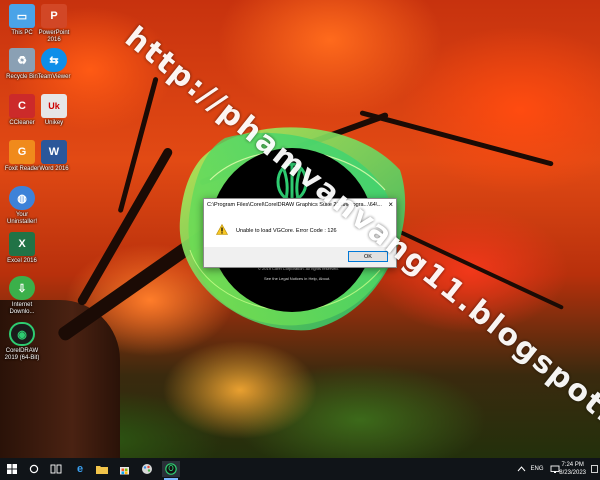  I want to click on taskbar-coreldraw, so click(171, 470).